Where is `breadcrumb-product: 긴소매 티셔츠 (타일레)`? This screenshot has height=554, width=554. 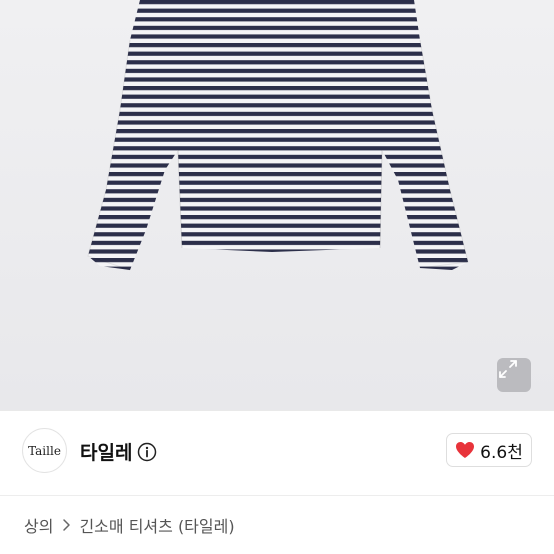 breadcrumb-product: 긴소매 티셔츠 (타일레) is located at coordinates (156, 525).